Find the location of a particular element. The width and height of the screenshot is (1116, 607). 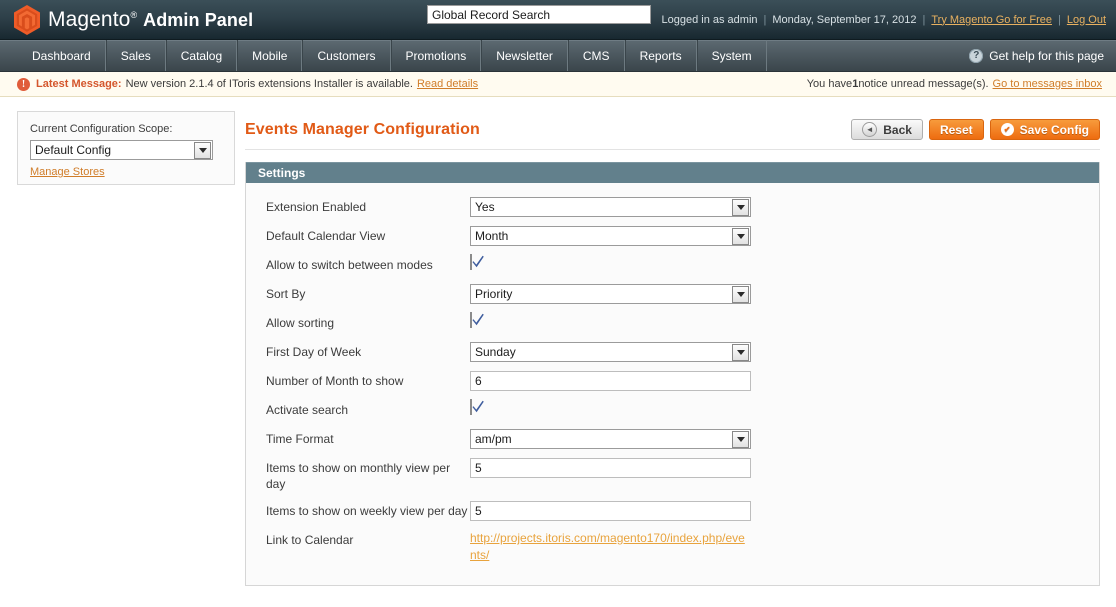

save-config-button: ✔ Save Config is located at coordinates (1044, 129).